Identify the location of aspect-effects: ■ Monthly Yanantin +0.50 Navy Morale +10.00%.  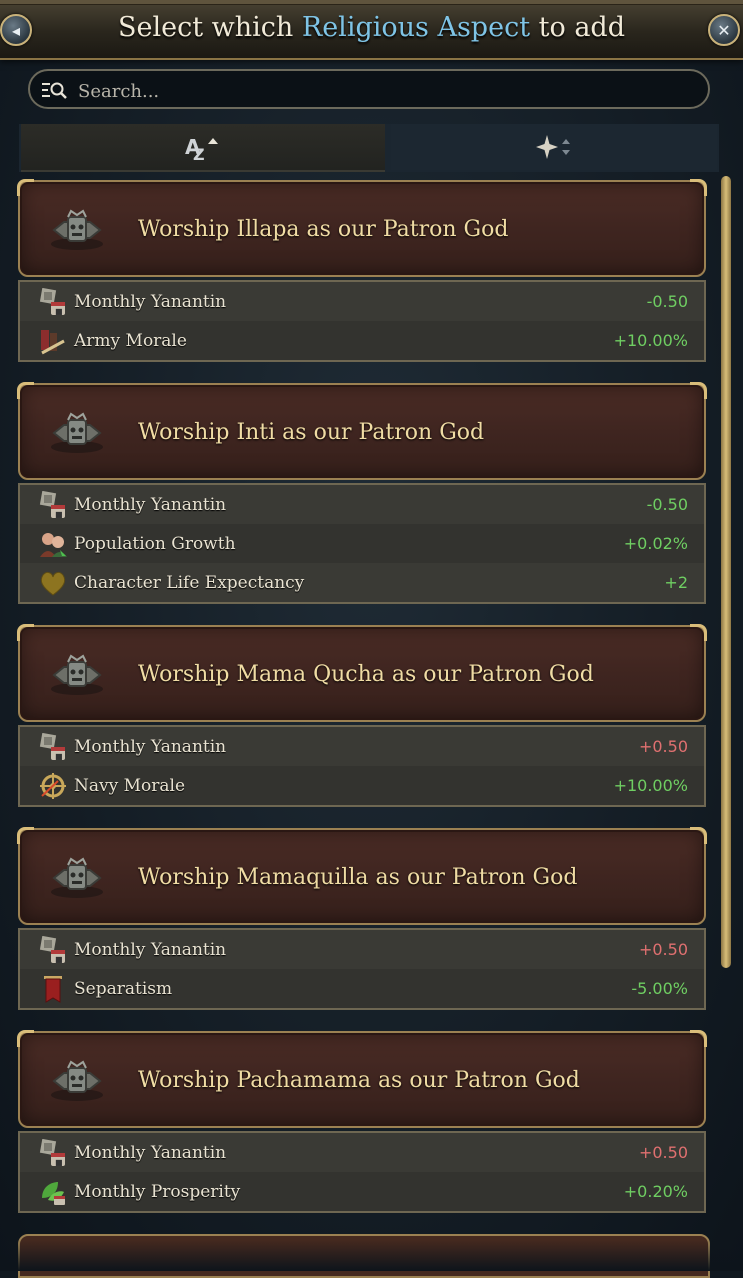
(362, 766).